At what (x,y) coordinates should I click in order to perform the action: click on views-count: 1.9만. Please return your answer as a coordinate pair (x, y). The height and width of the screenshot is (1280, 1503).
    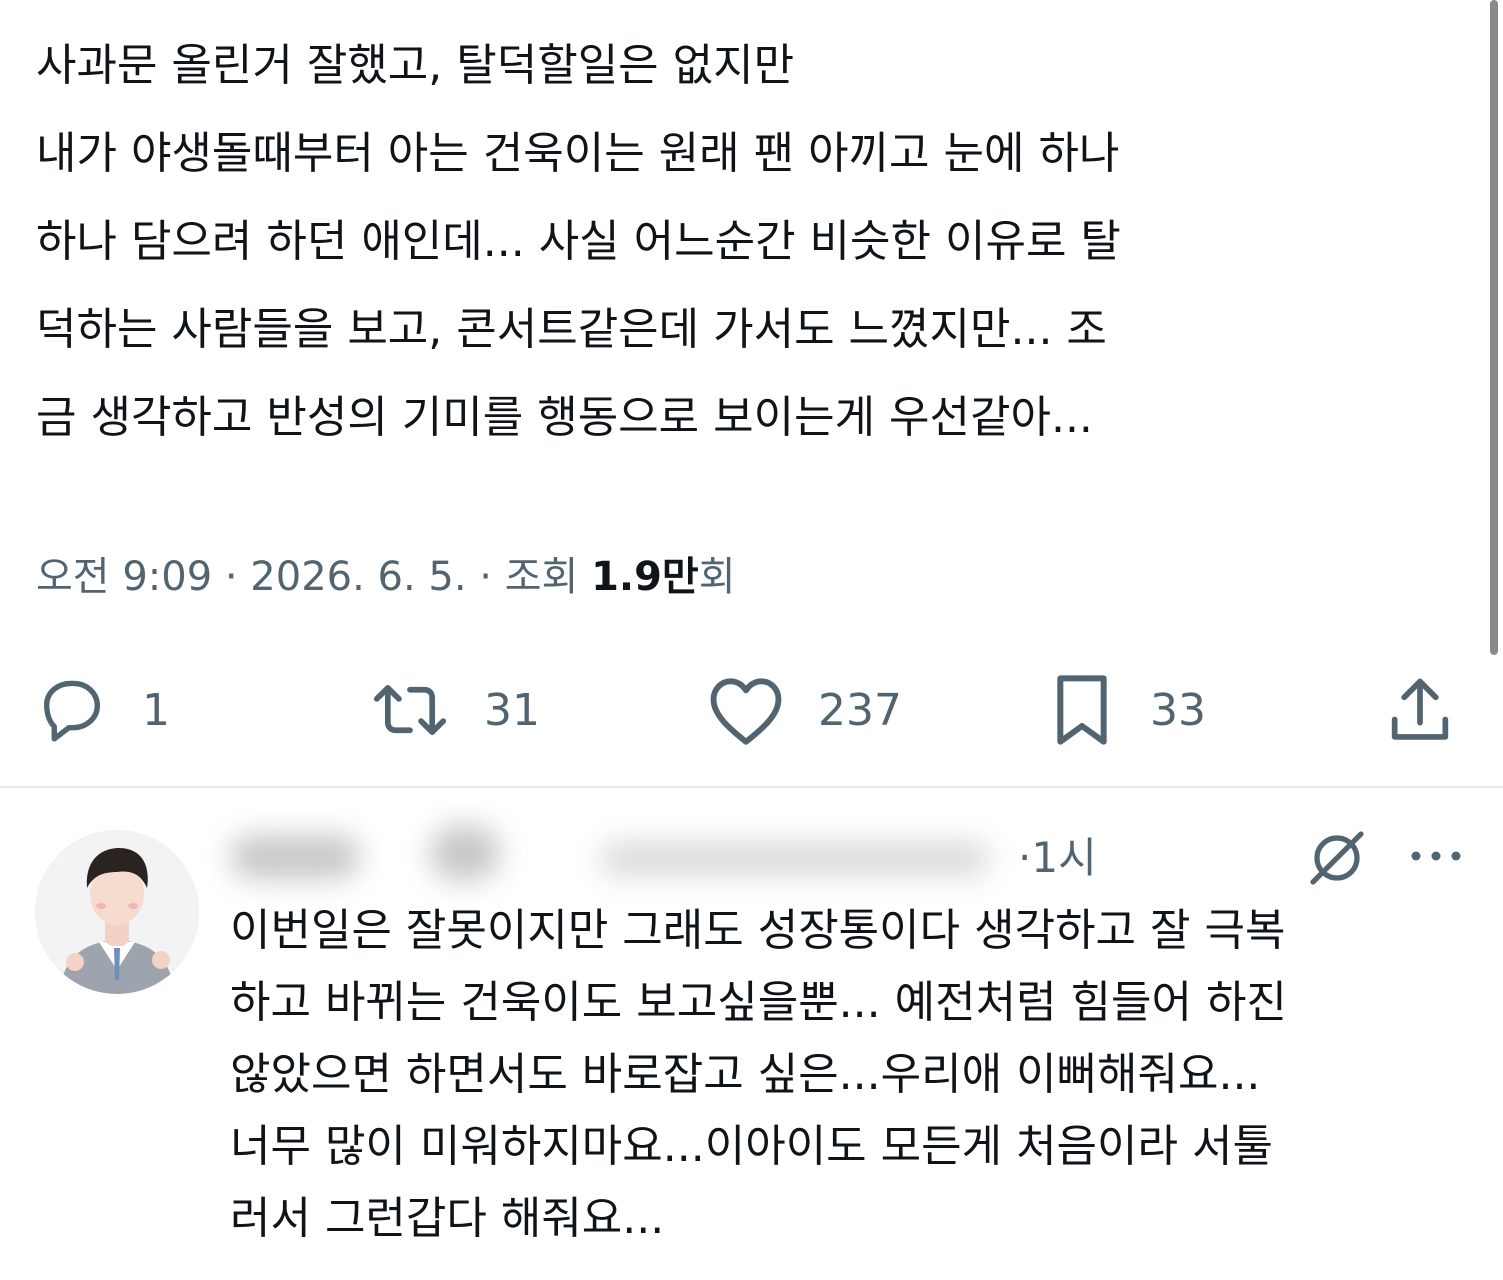
    Looking at the image, I should click on (645, 577).